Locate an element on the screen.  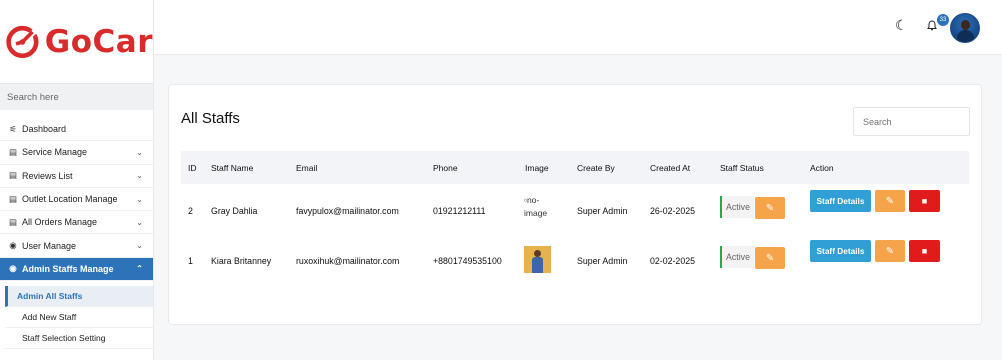
chevron-up-icon: ⌃ is located at coordinates (139, 269).